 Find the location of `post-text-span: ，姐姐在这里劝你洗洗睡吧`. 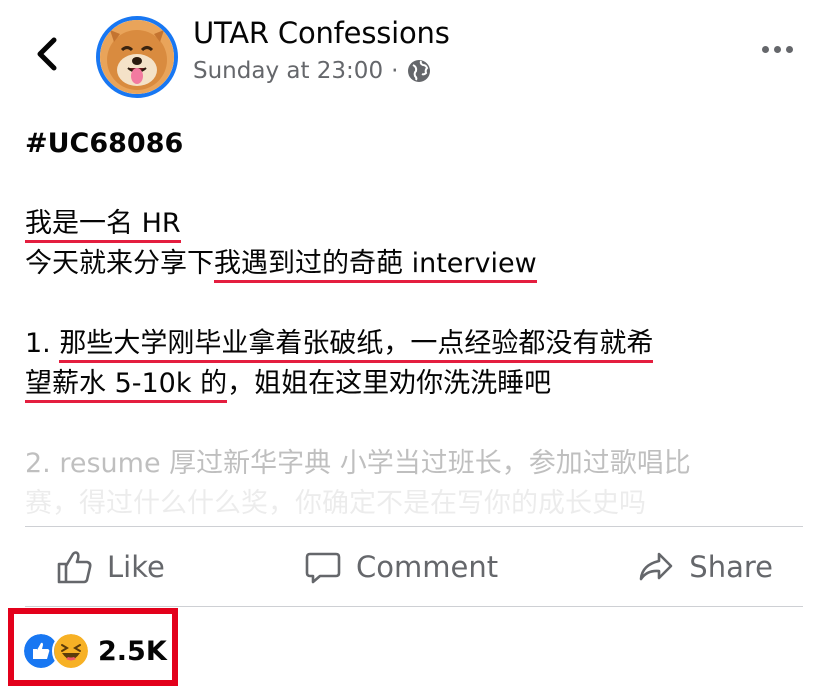

post-text-span: ，姐姐在这里劝你洗洗睡吧 is located at coordinates (389, 383).